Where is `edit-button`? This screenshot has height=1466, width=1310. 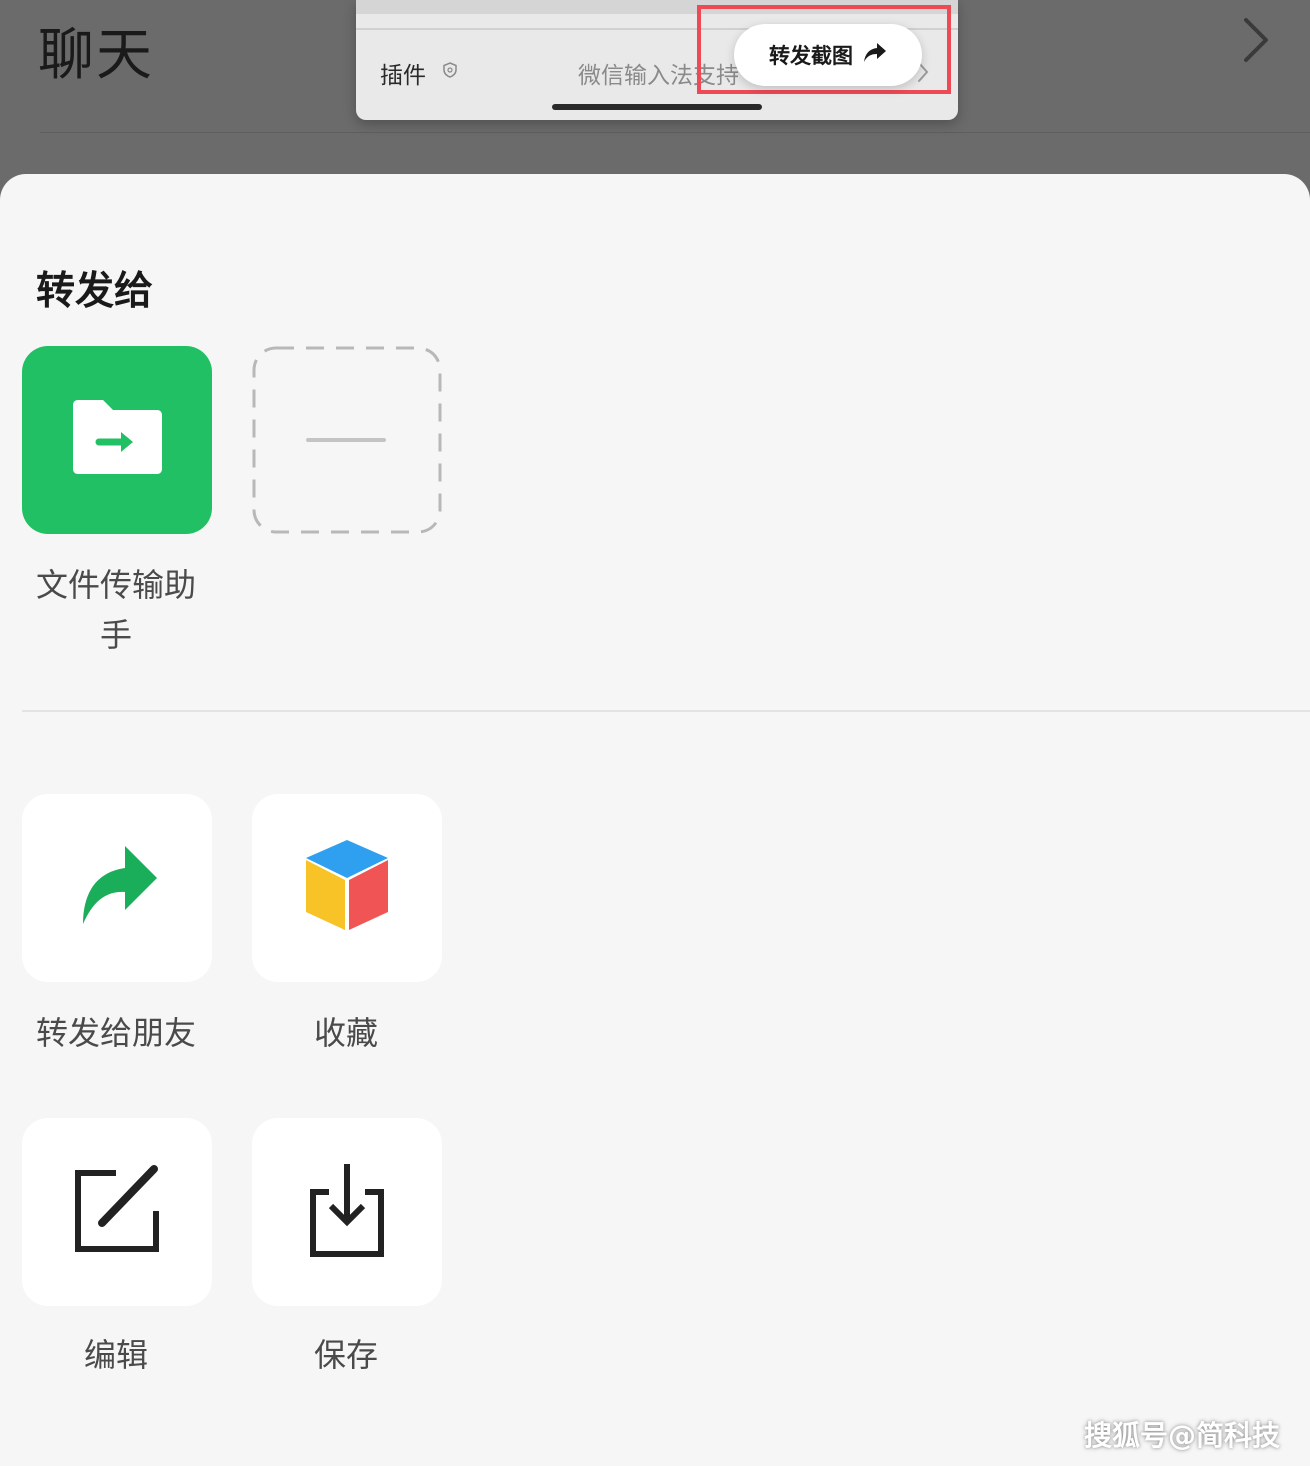 edit-button is located at coordinates (117, 1212).